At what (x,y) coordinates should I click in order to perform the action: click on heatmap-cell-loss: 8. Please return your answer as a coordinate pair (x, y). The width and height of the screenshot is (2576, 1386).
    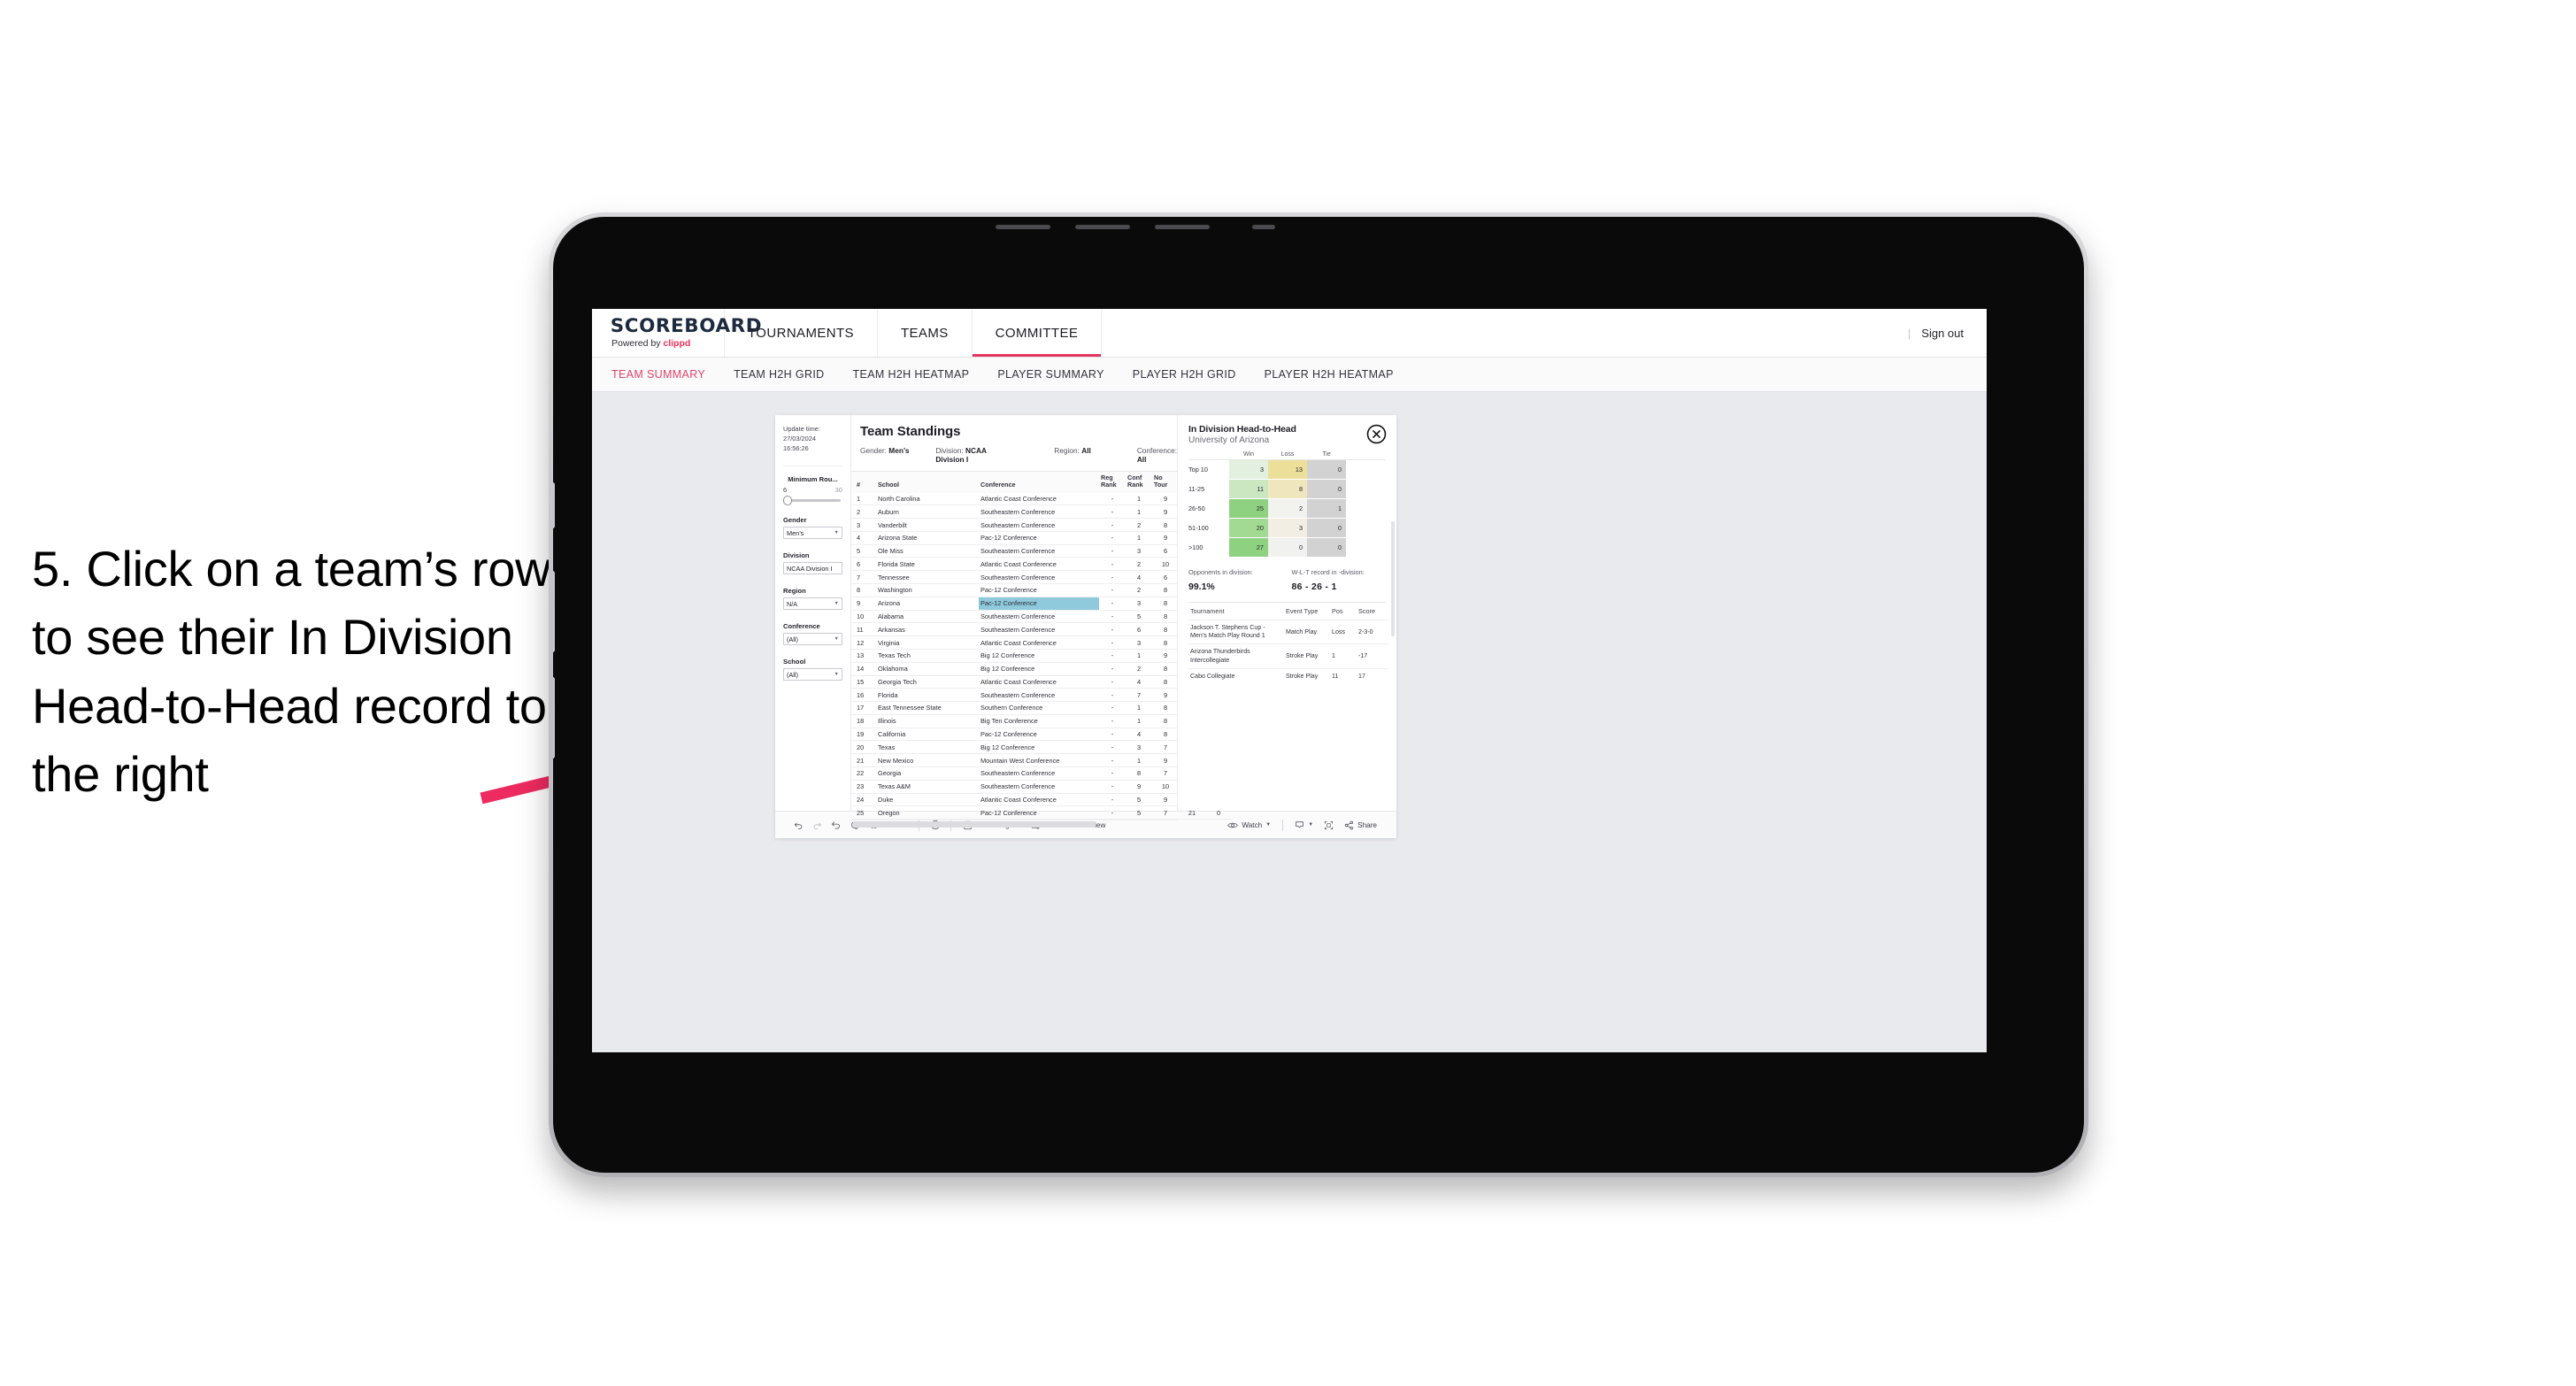
    Looking at the image, I should click on (1287, 489).